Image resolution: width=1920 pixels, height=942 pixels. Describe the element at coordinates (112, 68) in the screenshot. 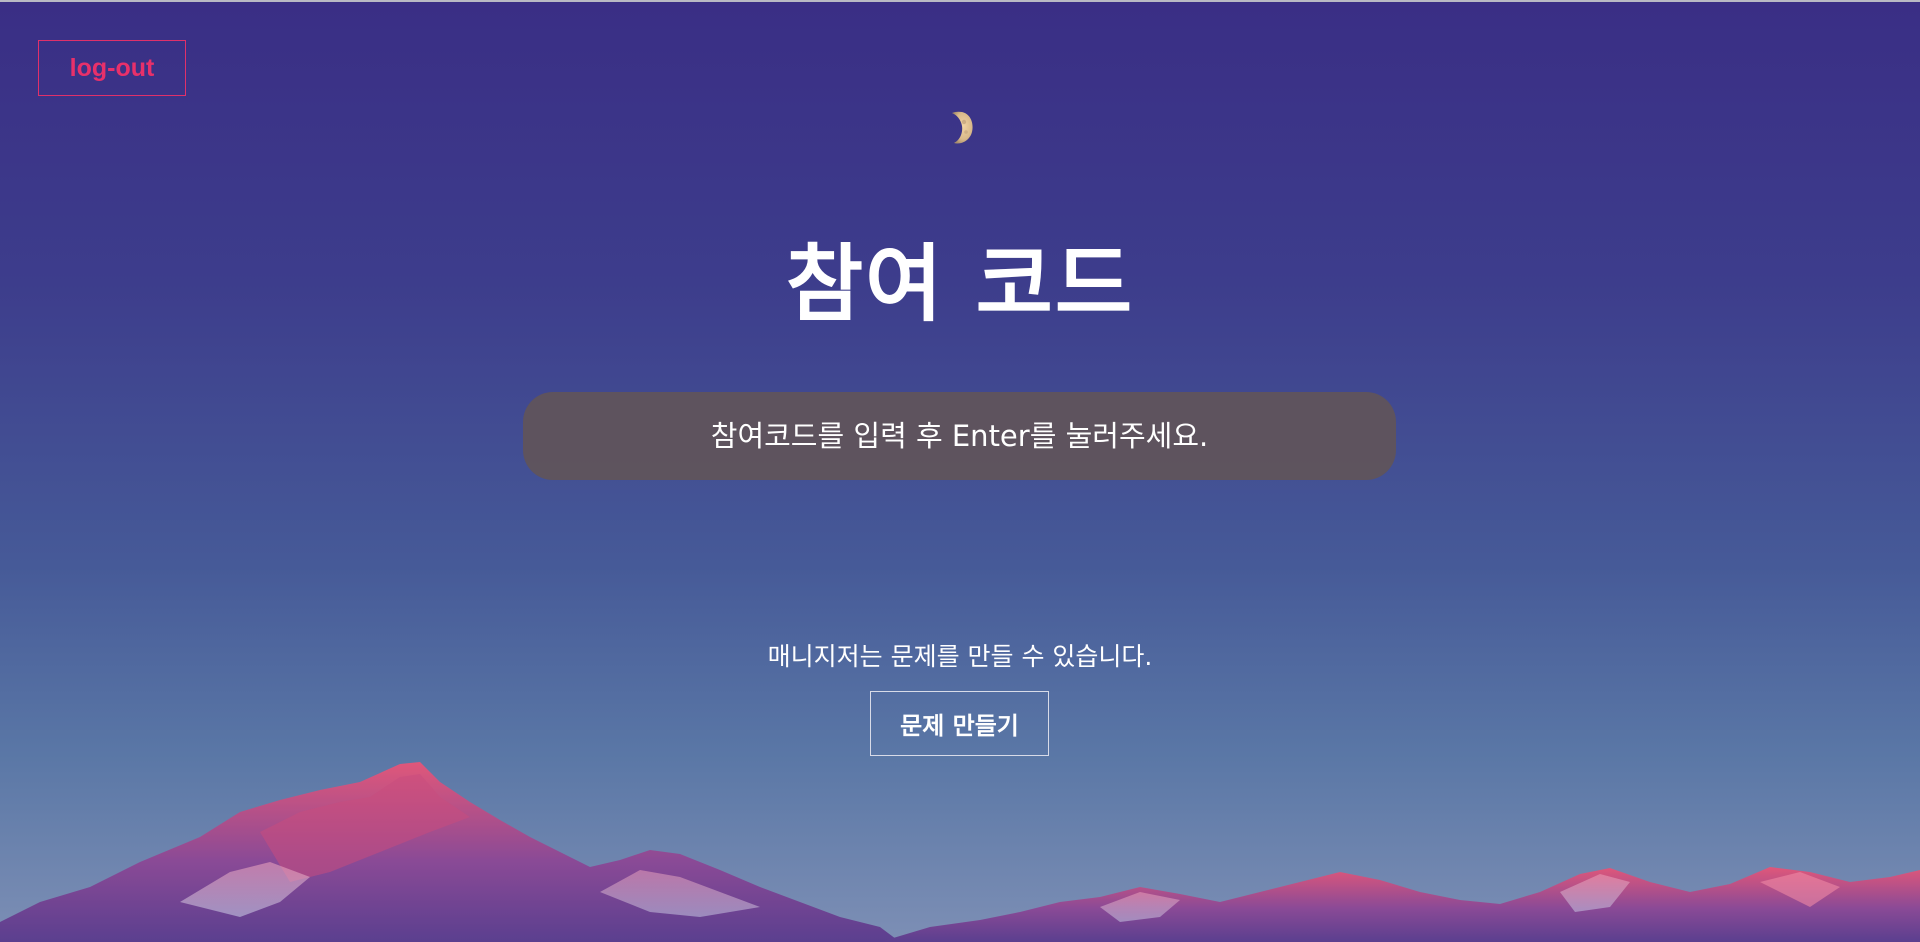

I see `logout-button: log-out` at that location.